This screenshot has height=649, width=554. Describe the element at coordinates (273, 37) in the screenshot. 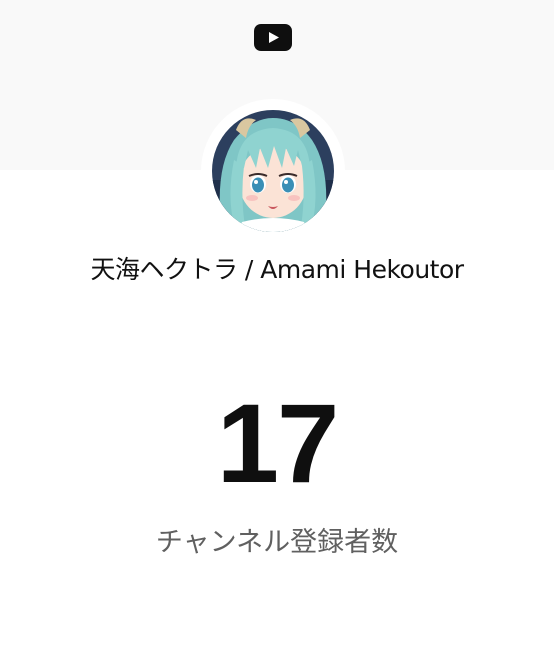

I see `youtube-play-icon` at that location.